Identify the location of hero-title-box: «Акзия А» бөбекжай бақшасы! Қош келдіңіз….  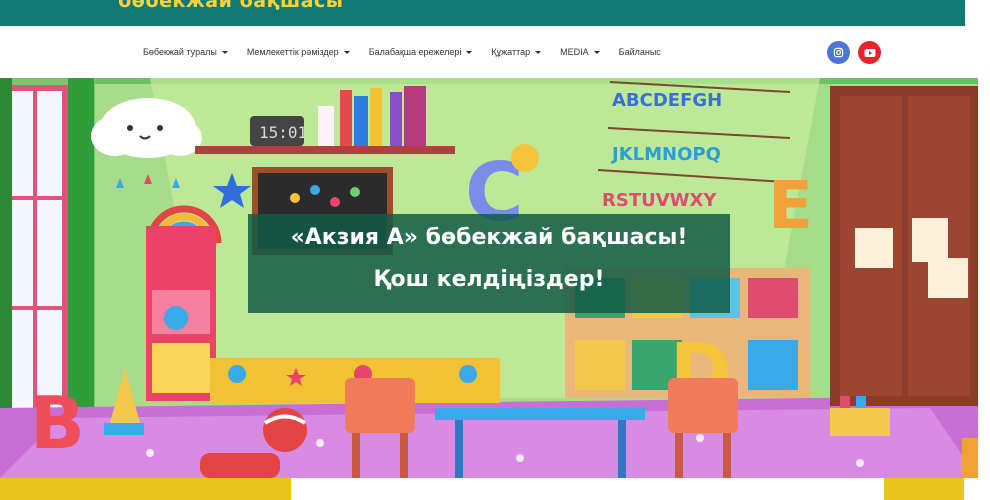
(489, 263).